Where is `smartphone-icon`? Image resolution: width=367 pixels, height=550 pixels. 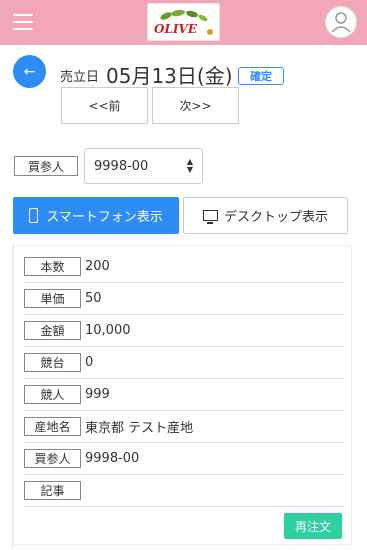 smartphone-icon is located at coordinates (34, 215).